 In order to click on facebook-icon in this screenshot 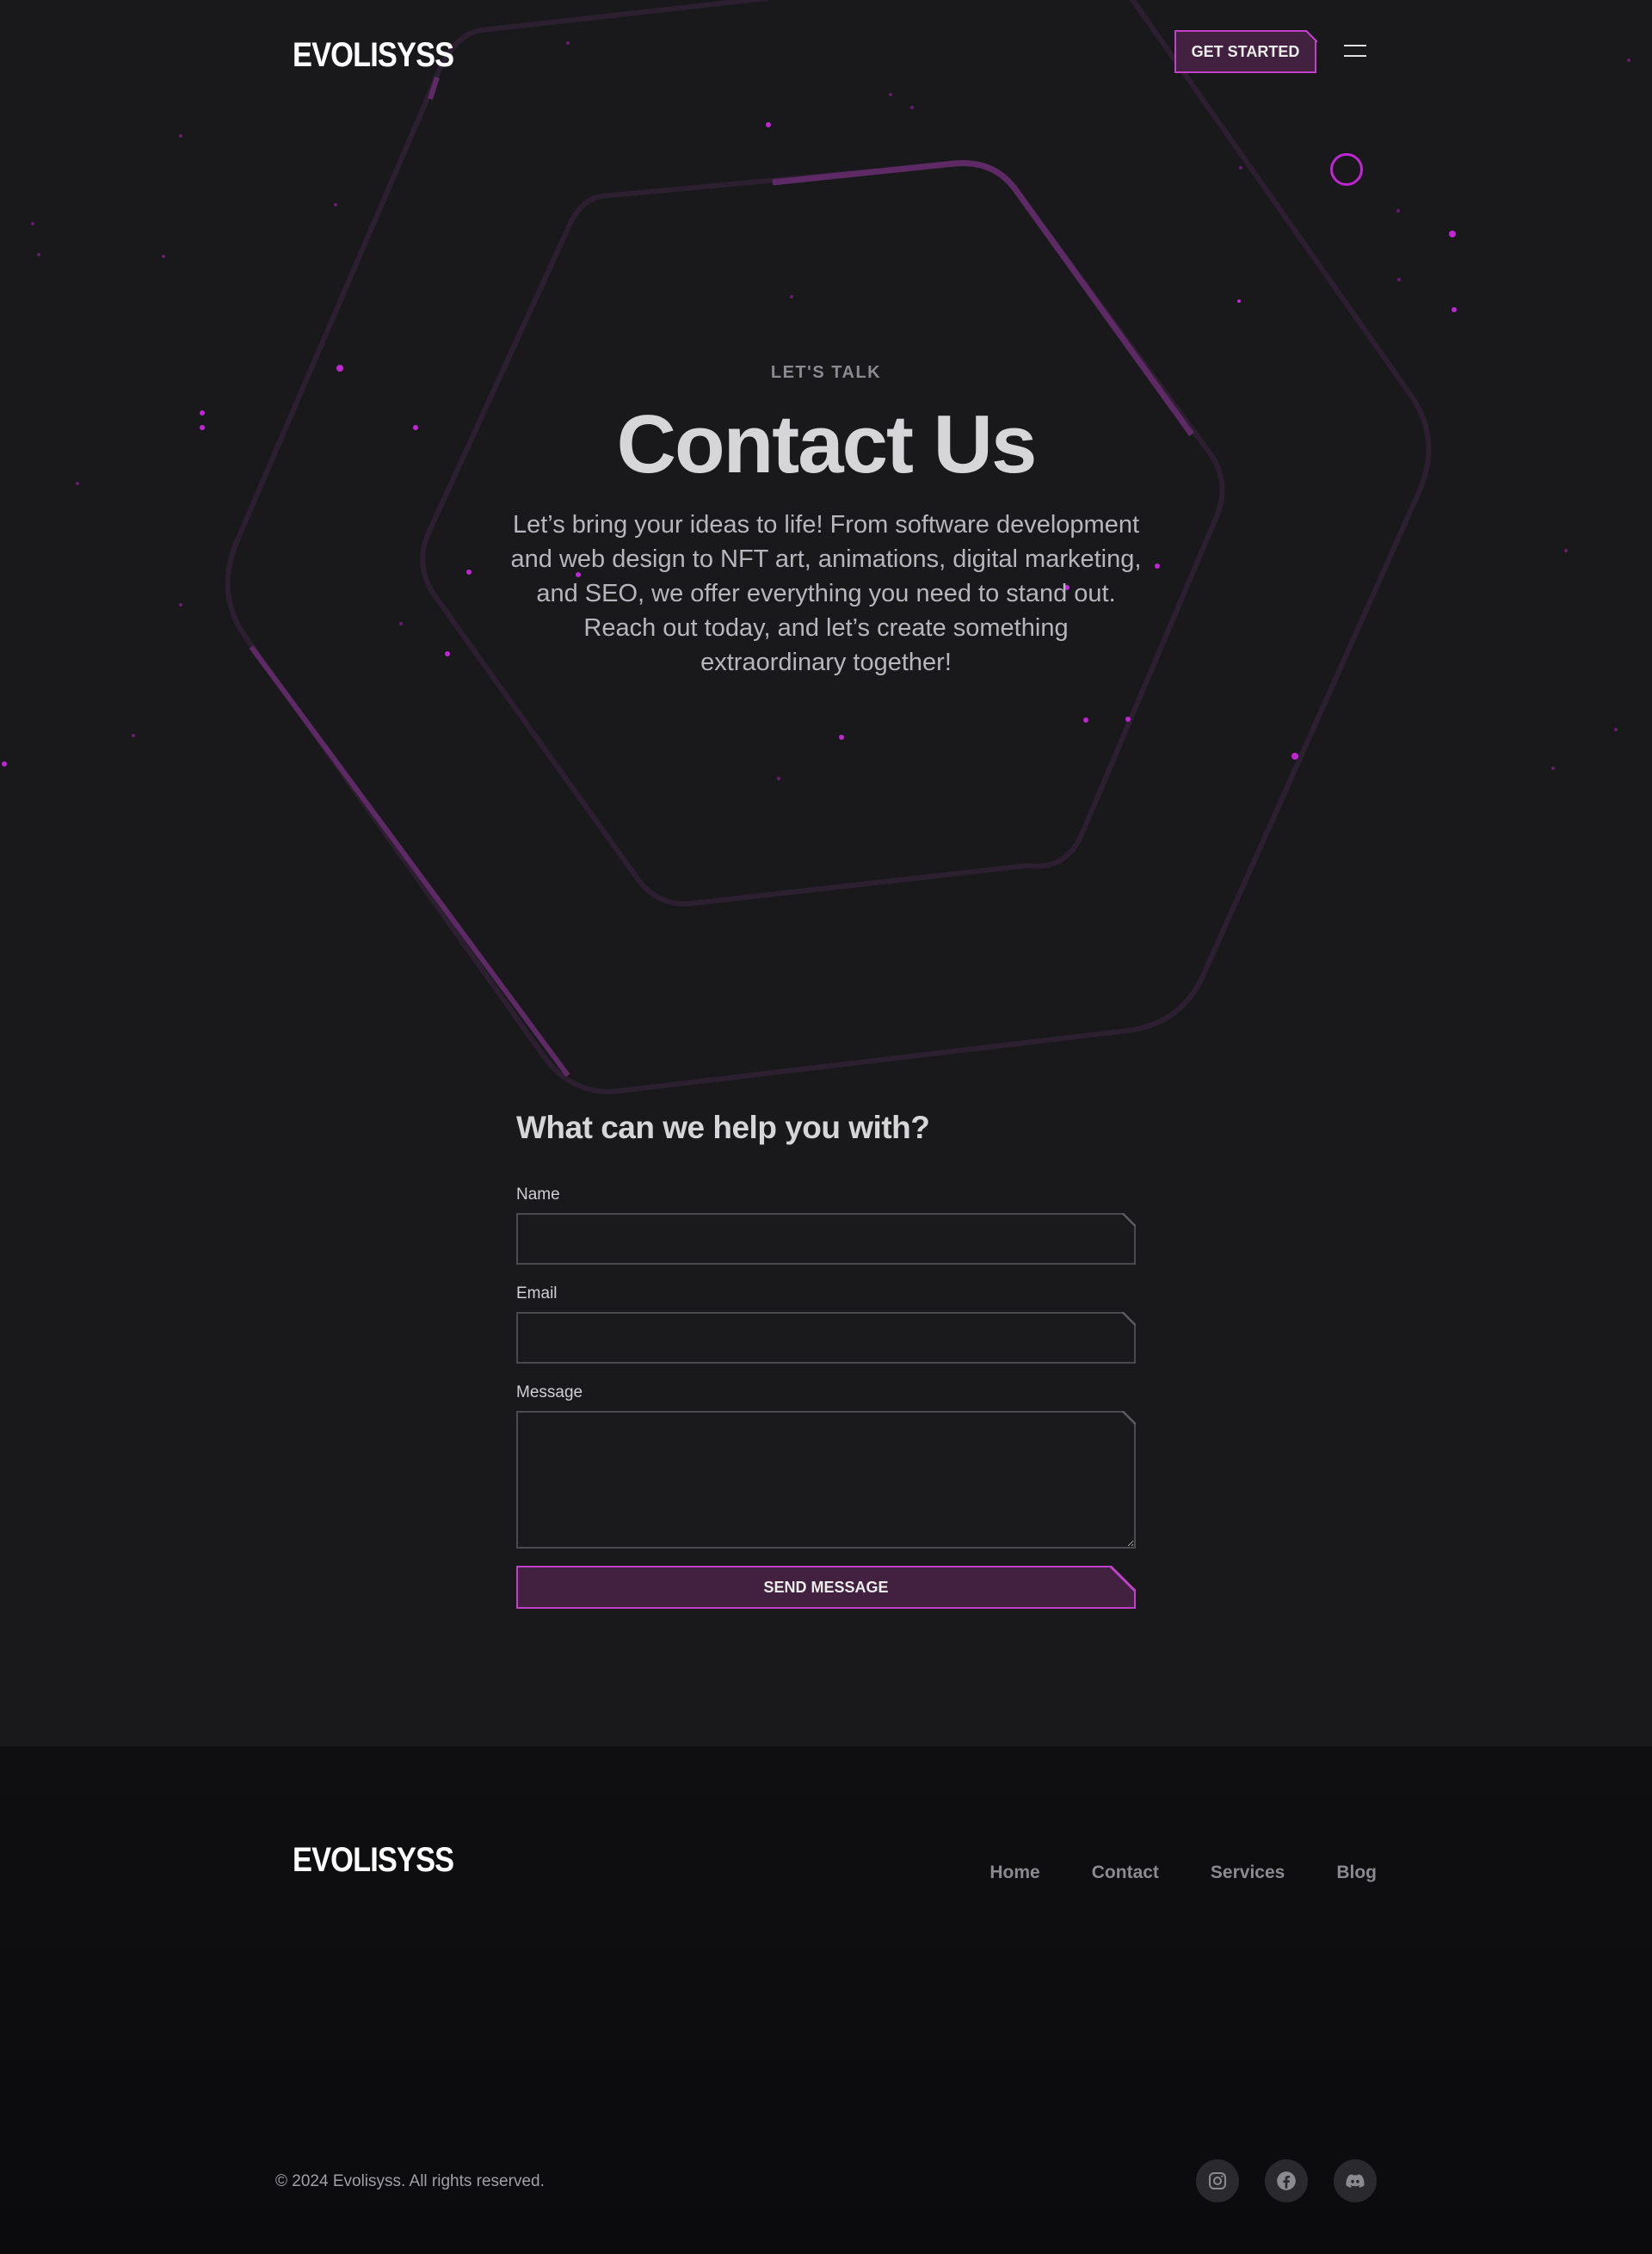, I will do `click(1286, 2180)`.